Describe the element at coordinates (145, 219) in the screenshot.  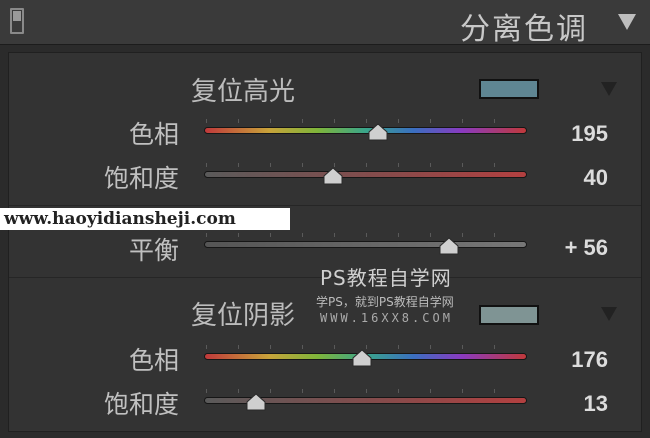
I see `watermark-url: www.haoyidiansheji.com` at that location.